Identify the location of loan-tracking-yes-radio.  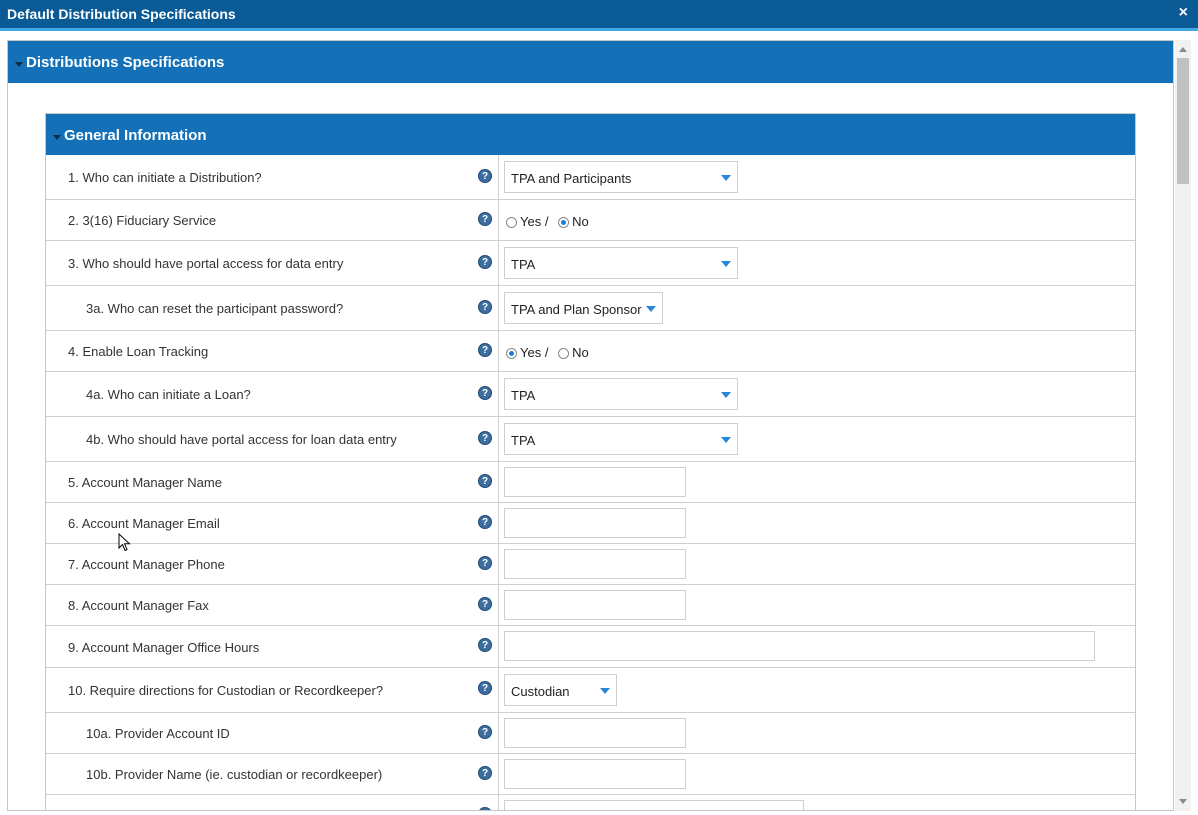
(511, 353).